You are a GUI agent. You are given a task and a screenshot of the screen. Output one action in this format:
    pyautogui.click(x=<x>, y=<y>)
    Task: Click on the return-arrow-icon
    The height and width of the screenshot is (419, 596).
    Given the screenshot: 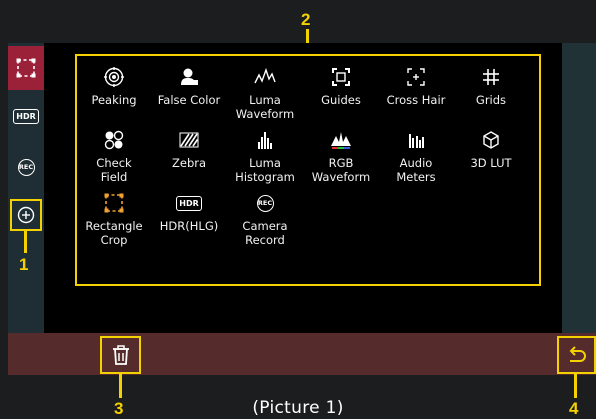 What is the action you would take?
    pyautogui.click(x=577, y=354)
    